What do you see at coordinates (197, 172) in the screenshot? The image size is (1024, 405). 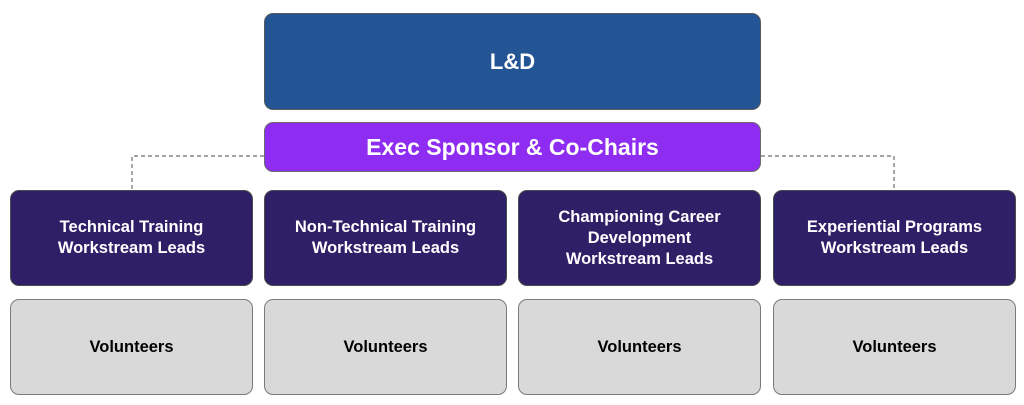 I see `left-dashed-connector` at bounding box center [197, 172].